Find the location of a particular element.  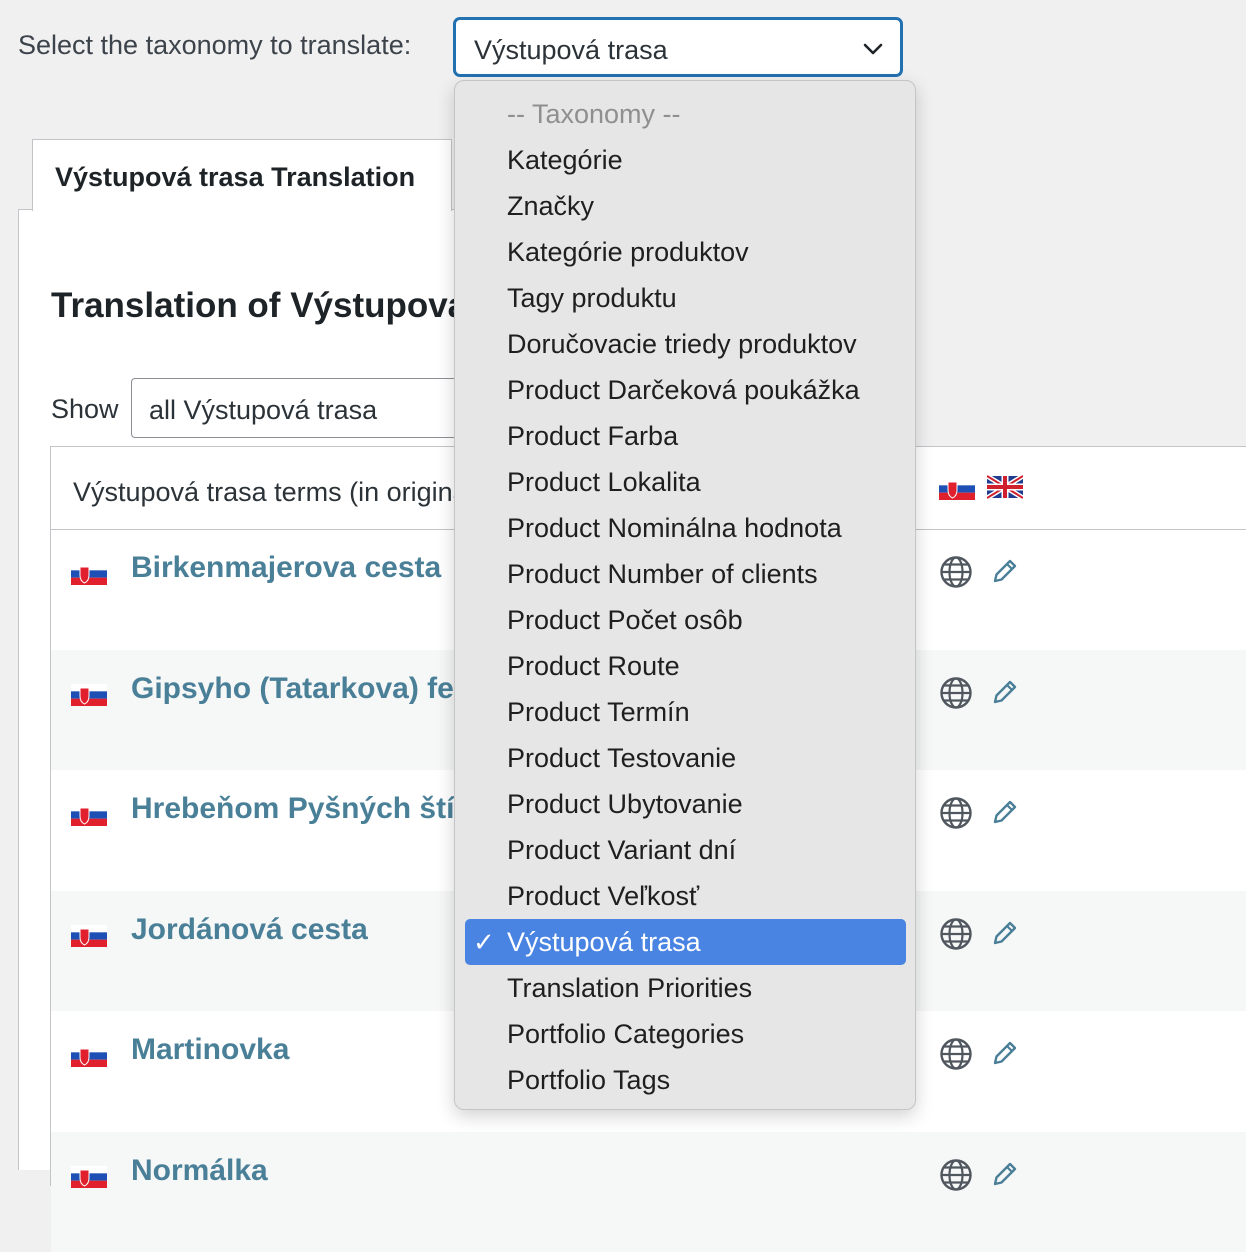

dropdown-option-label: Product Termín is located at coordinates (598, 712).